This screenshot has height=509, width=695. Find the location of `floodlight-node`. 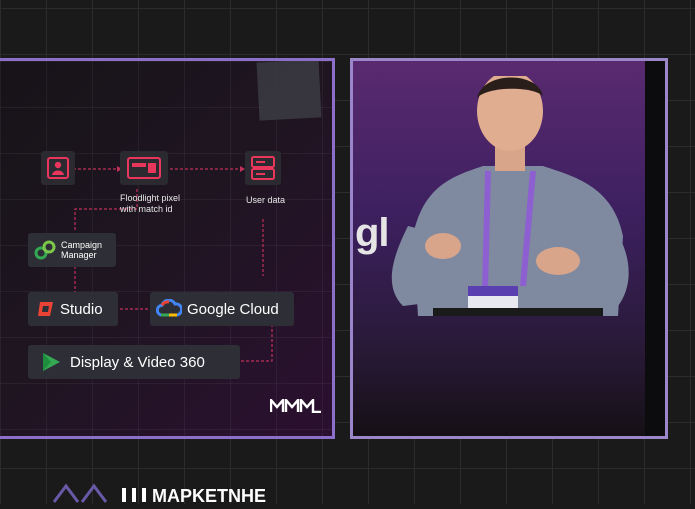

floodlight-node is located at coordinates (144, 168).